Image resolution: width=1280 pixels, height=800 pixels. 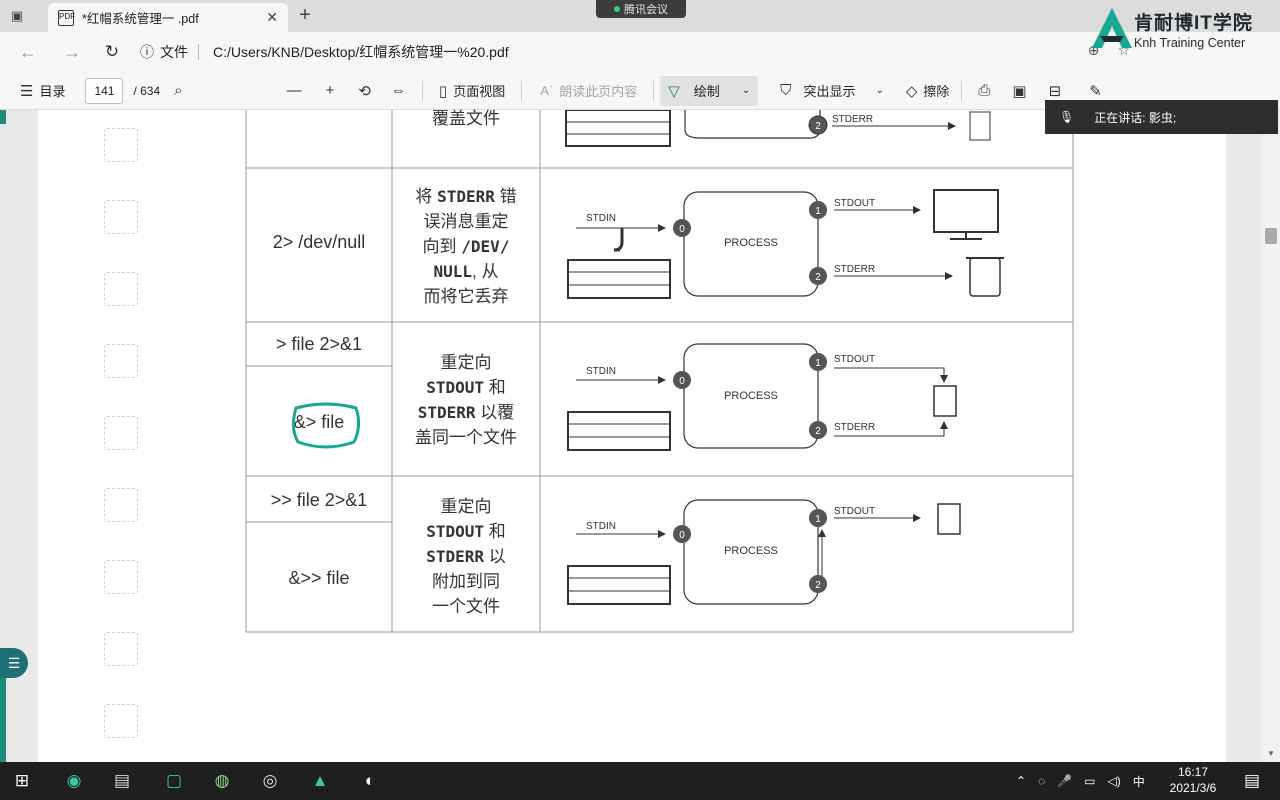 What do you see at coordinates (1064, 781) in the screenshot?
I see `tray-microphone-icon: 🎤` at bounding box center [1064, 781].